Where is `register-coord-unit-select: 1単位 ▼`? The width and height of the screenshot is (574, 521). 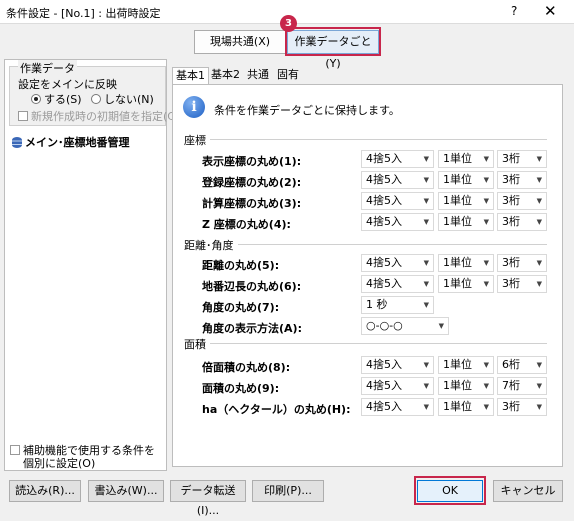
register-coord-unit-select: 1単位 ▼ is located at coordinates (466, 180).